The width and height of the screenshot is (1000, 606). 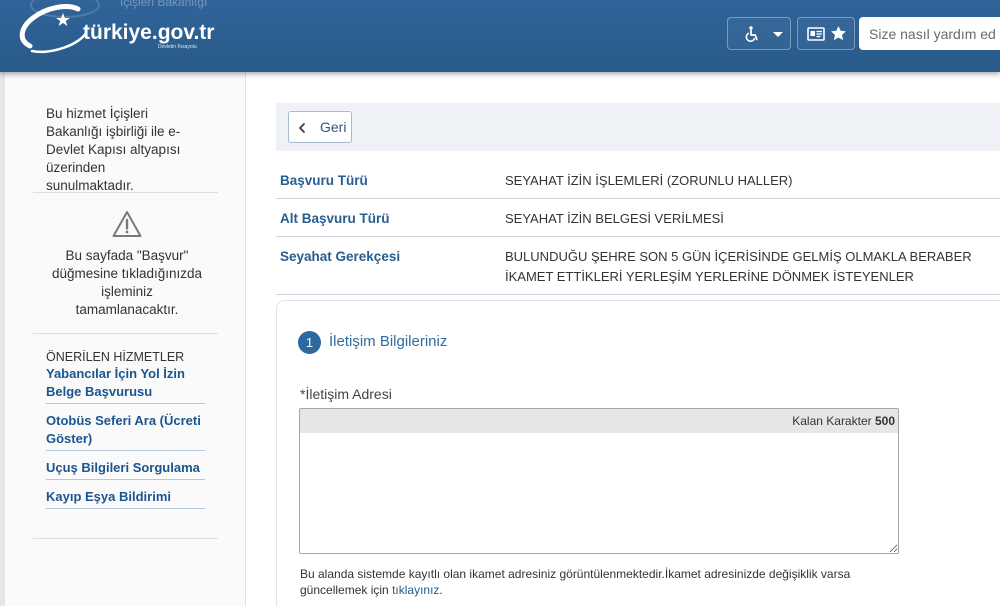 I want to click on detail-value: SEYAHAT İZİN İŞLEMLERİ (ZORUNLU HALLER), so click(x=649, y=180).